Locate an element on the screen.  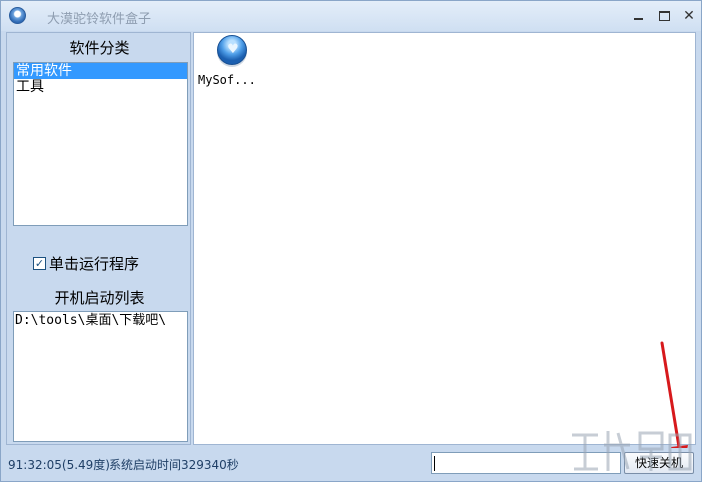
startup-list: D:\tools\桌面\下载吧\ is located at coordinates (100, 376).